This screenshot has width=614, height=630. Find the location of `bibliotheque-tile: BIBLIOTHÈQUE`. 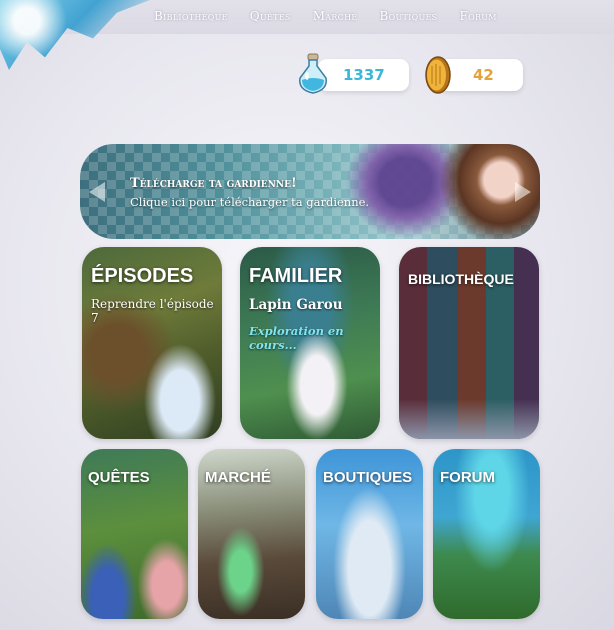

bibliotheque-tile: BIBLIOTHÈQUE is located at coordinates (469, 343).